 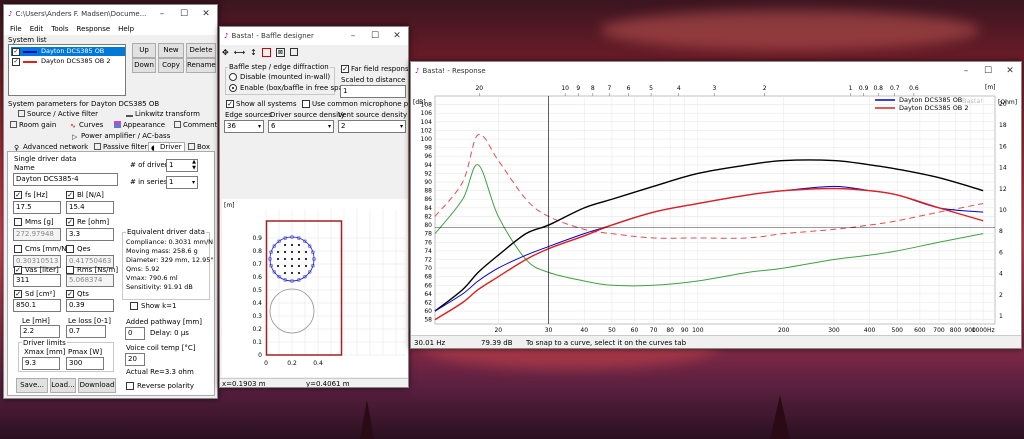 I want to click on common-mic-checkbox, so click(x=306, y=104).